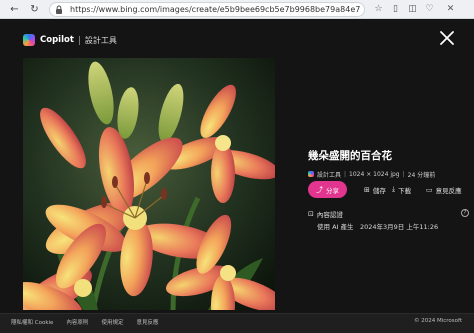  I want to click on content-credentials: ⊡ 內容認證 使用 AI 產生 2024年3月9日 上午11:26 ?, so click(391, 220).